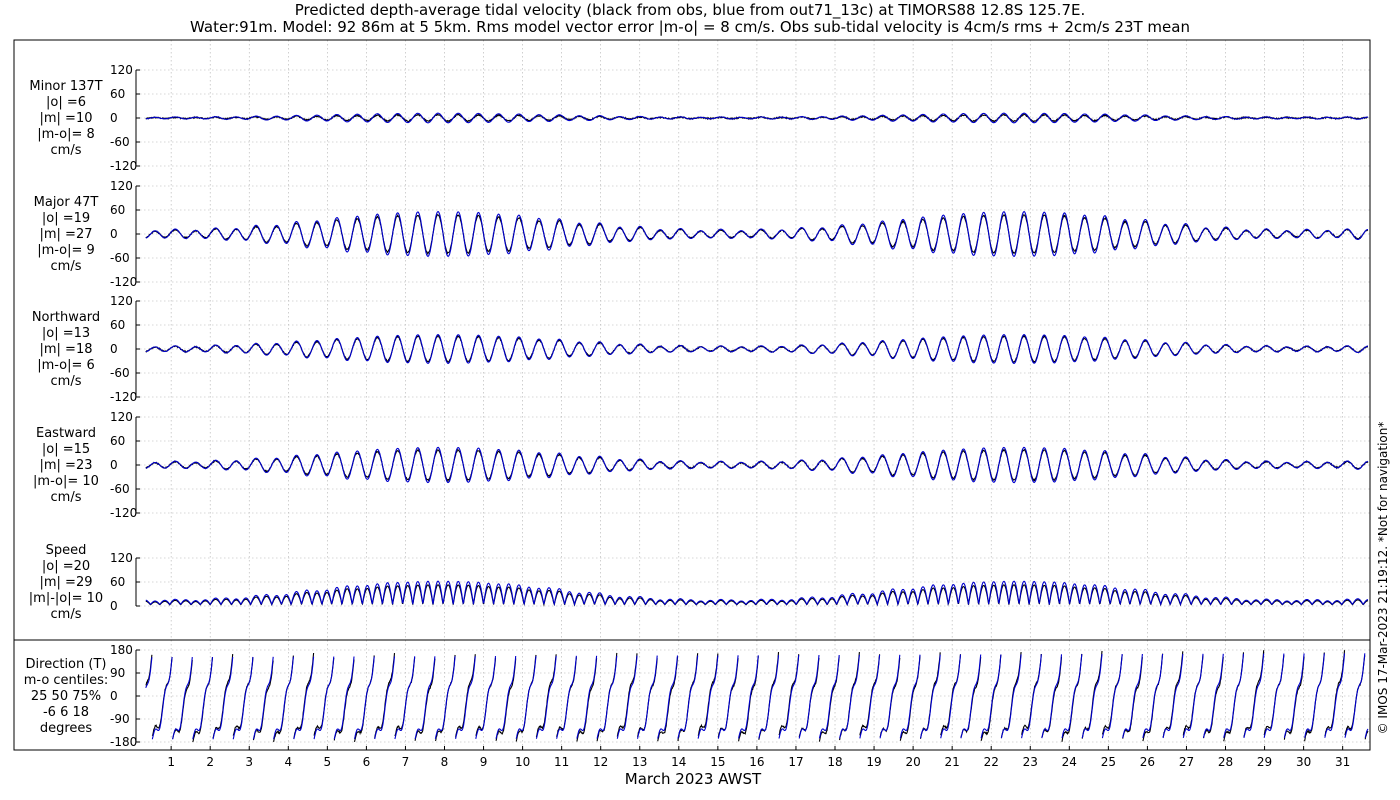 The height and width of the screenshot is (800, 1400). What do you see at coordinates (123, 282) in the screenshot?
I see `y-tick-label-major: -120` at bounding box center [123, 282].